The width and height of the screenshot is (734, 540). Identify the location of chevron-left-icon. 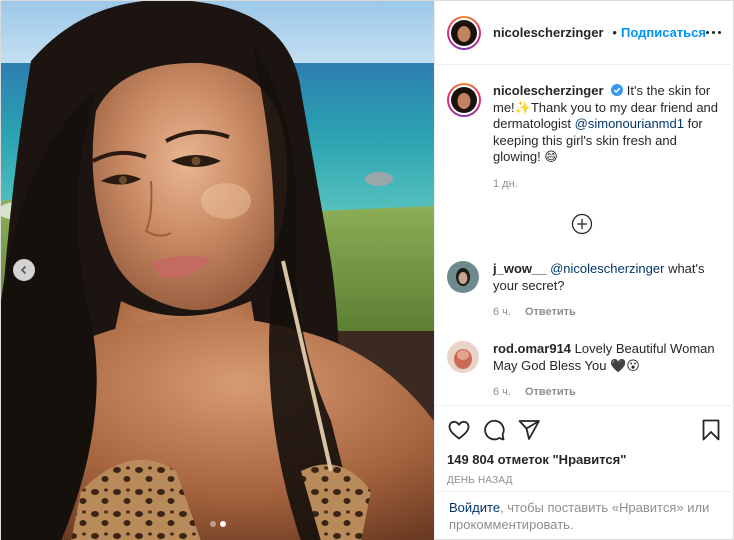
(23, 270).